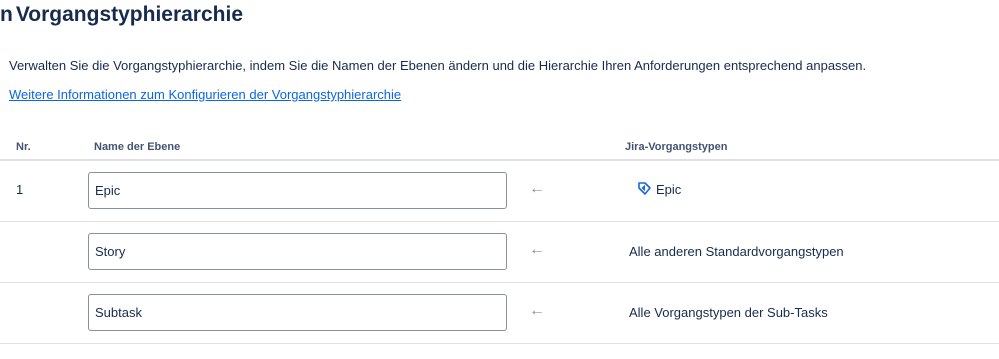 The image size is (999, 359). Describe the element at coordinates (23, 147) in the screenshot. I see `header-nr: Nr.` at that location.